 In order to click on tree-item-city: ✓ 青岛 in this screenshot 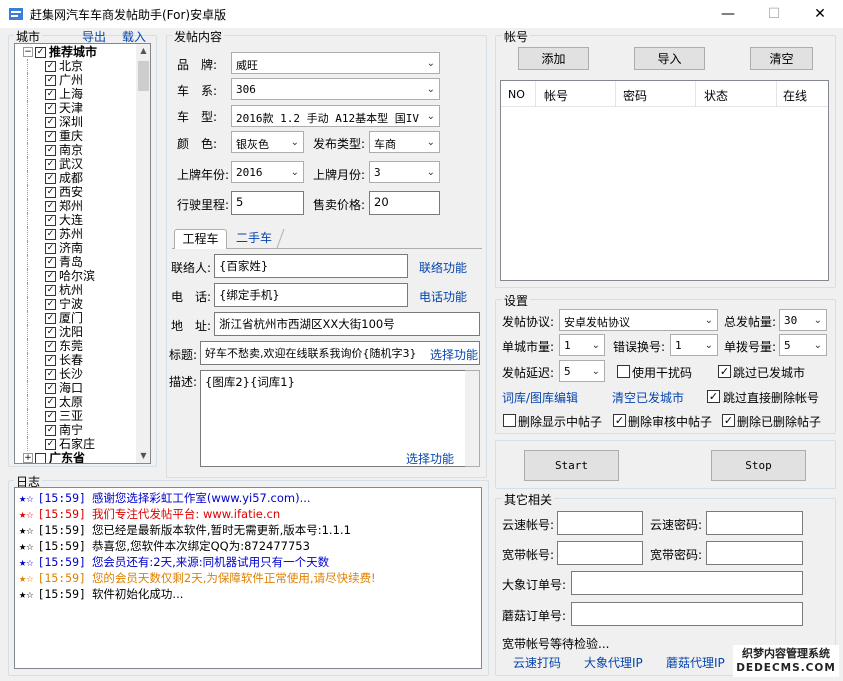, I will do `click(81, 262)`.